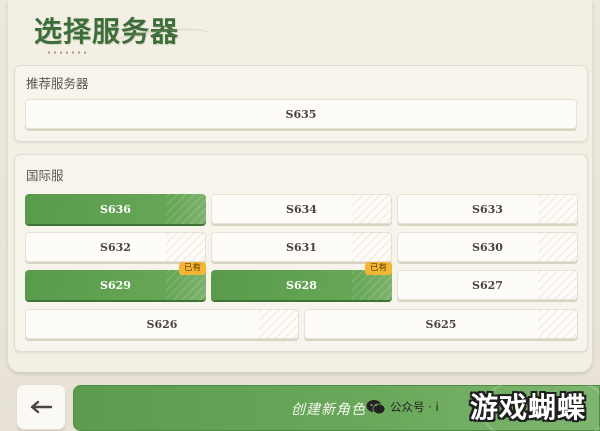 The image size is (600, 431). I want to click on server-button-s631: S631, so click(301, 247).